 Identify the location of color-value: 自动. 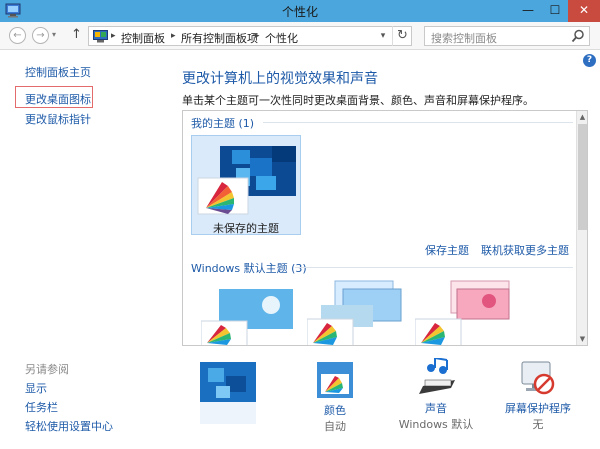
(335, 426).